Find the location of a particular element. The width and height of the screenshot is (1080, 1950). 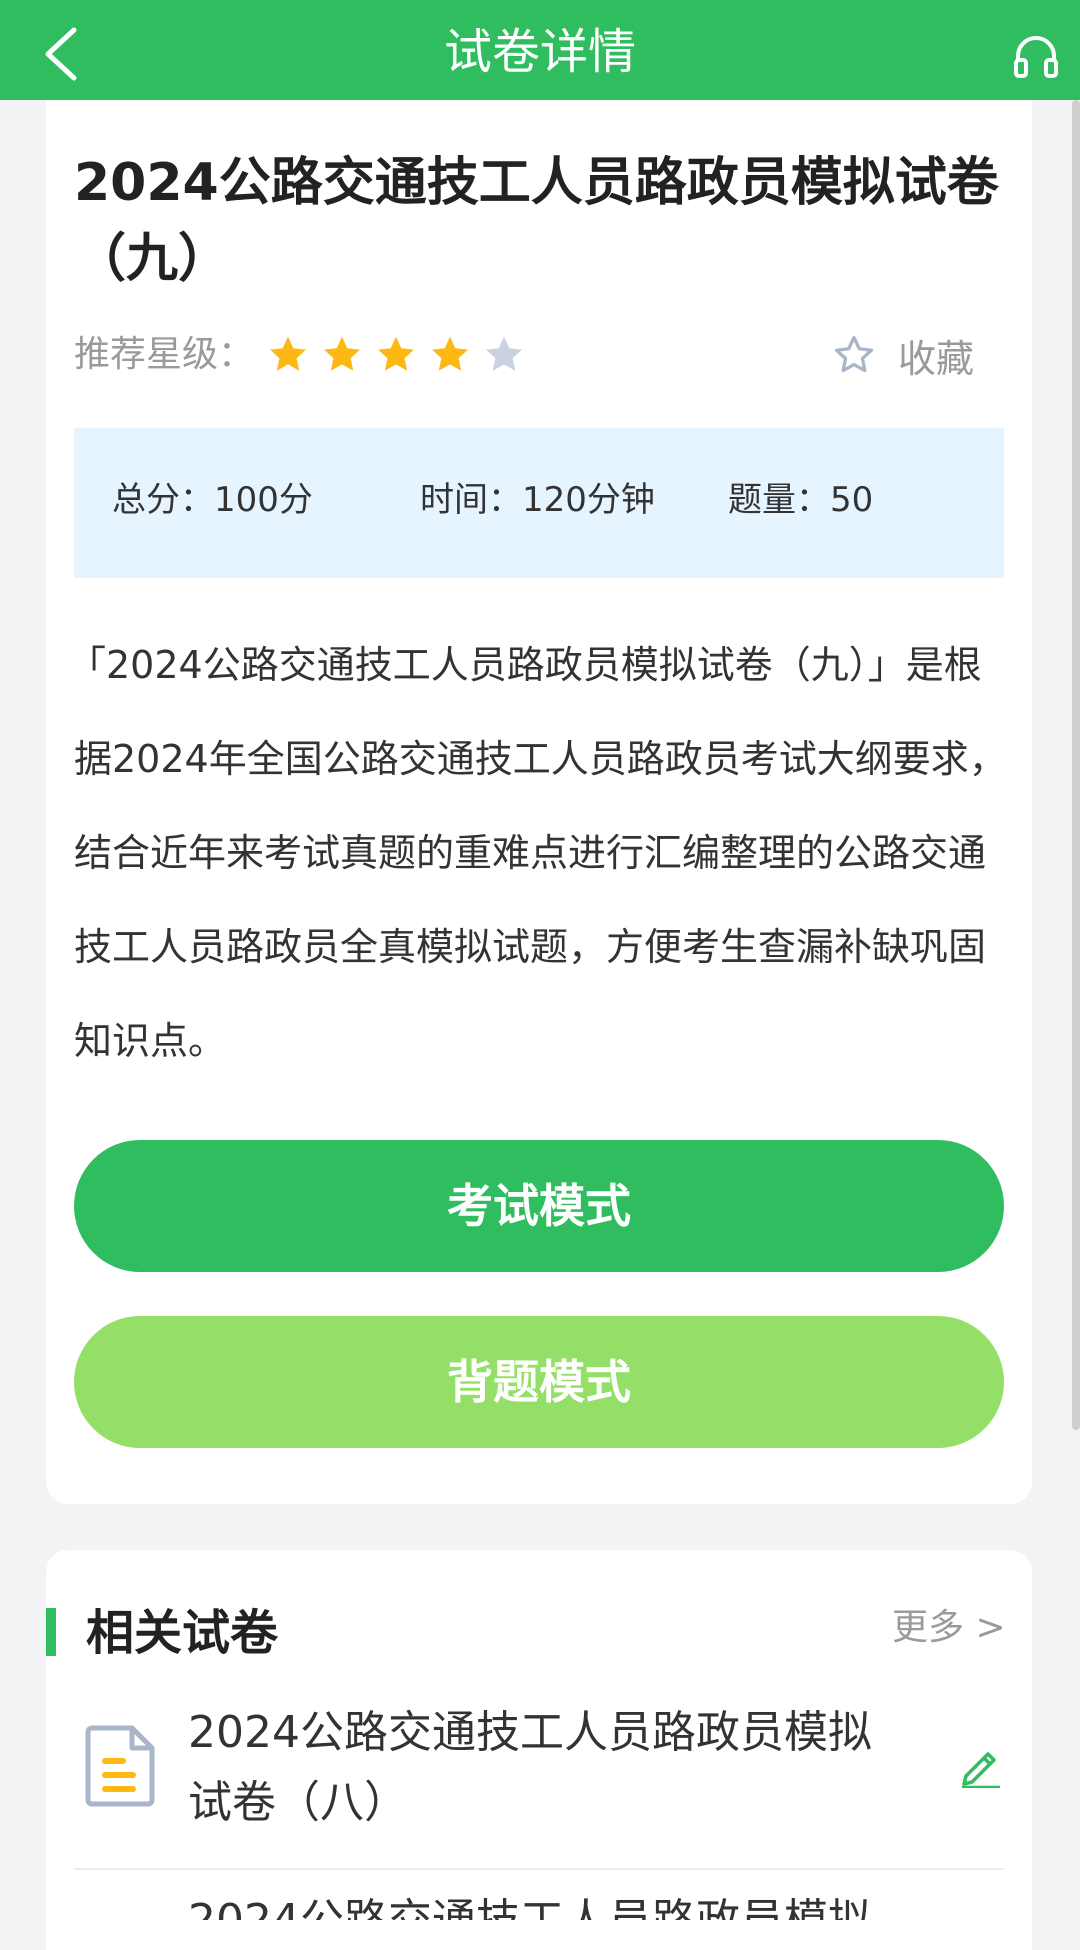

exam-time: 时间：120分钟 is located at coordinates (537, 500).